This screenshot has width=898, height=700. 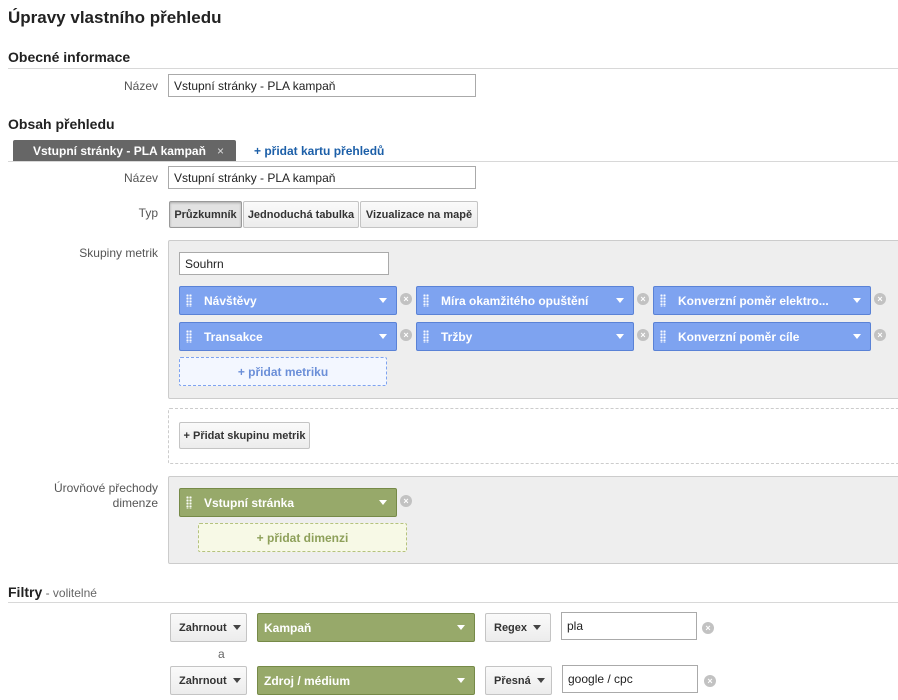 I want to click on general-name-label: Název, so click(x=140, y=86).